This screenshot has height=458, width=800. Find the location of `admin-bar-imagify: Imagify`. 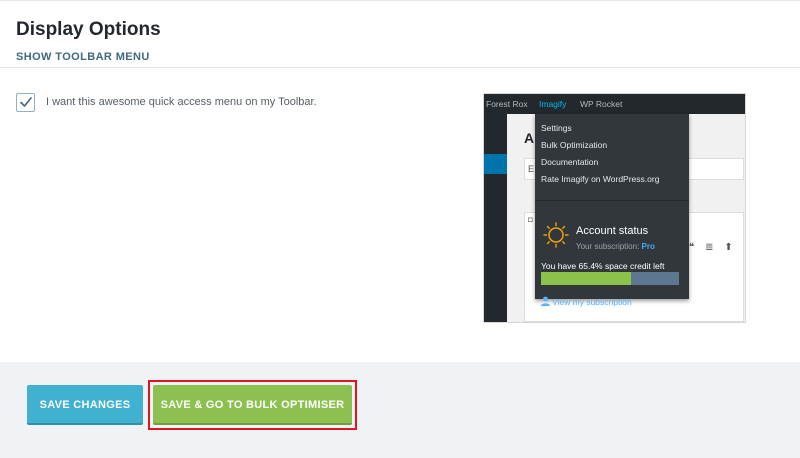

admin-bar-imagify: Imagify is located at coordinates (553, 104).